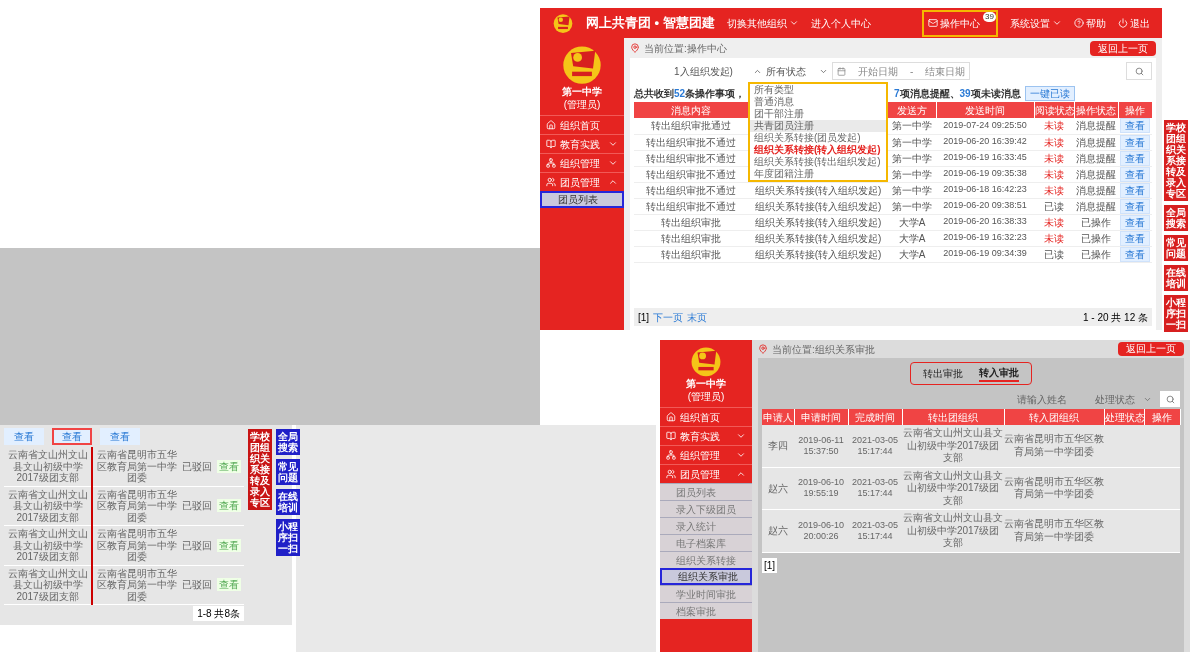  What do you see at coordinates (818, 90) in the screenshot?
I see `dropdown-option: 所有类型` at bounding box center [818, 90].